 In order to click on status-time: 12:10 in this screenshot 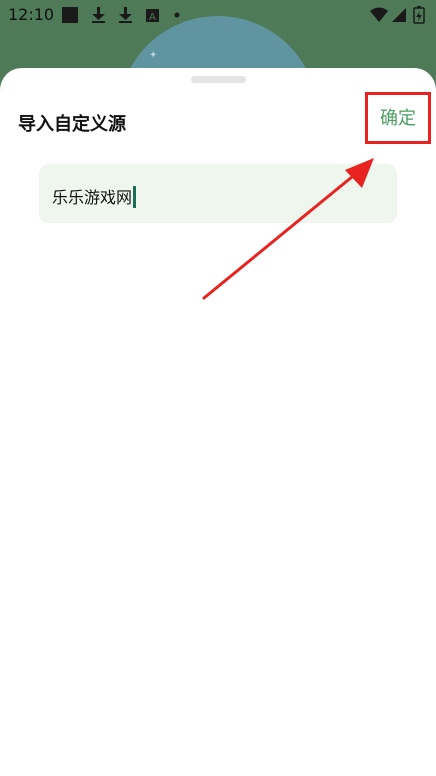, I will do `click(31, 14)`.